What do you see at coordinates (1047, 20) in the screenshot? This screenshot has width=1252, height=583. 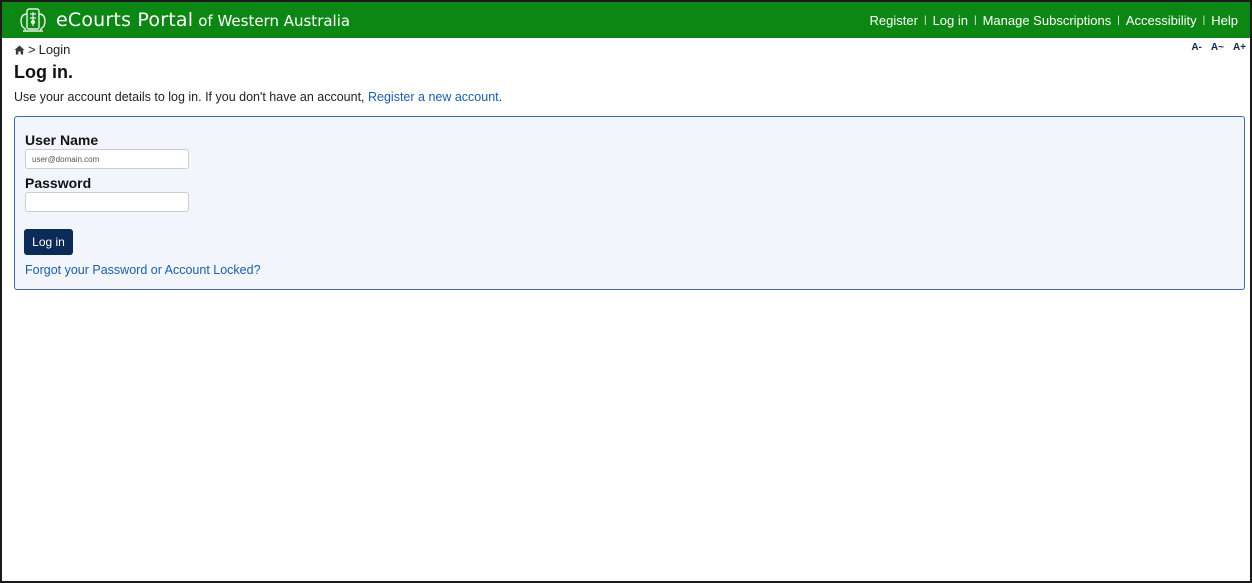 I see `nav-manage-subscriptions: Manage Subscriptions` at bounding box center [1047, 20].